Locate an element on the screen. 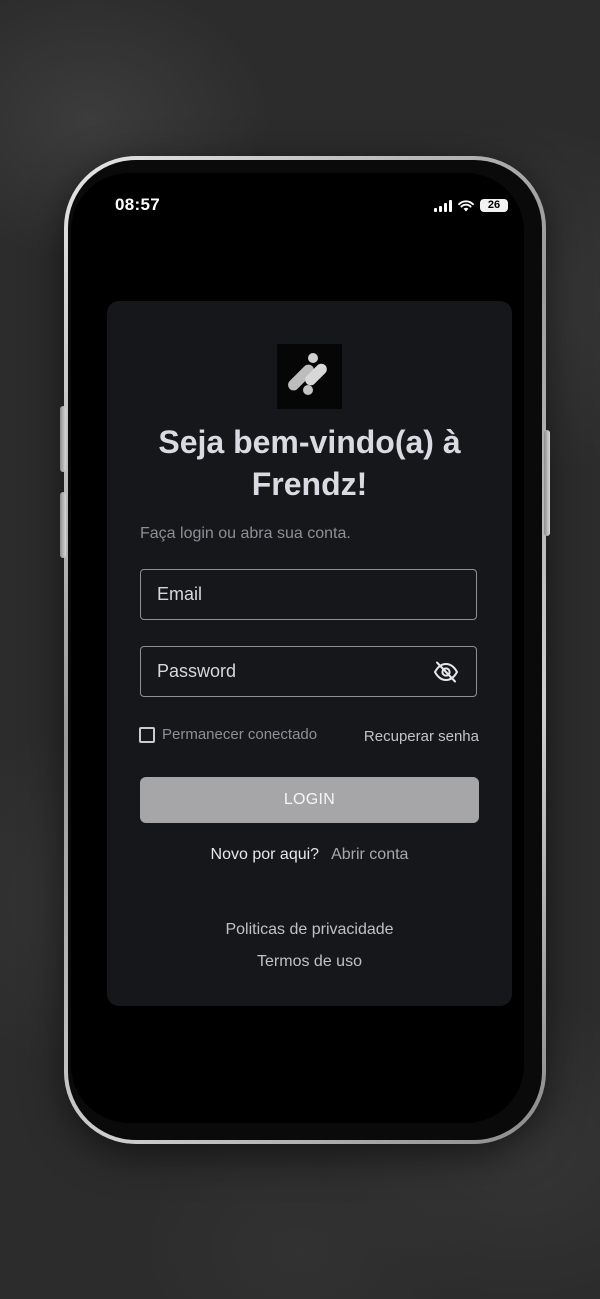  cellular-signal-icon is located at coordinates (443, 205).